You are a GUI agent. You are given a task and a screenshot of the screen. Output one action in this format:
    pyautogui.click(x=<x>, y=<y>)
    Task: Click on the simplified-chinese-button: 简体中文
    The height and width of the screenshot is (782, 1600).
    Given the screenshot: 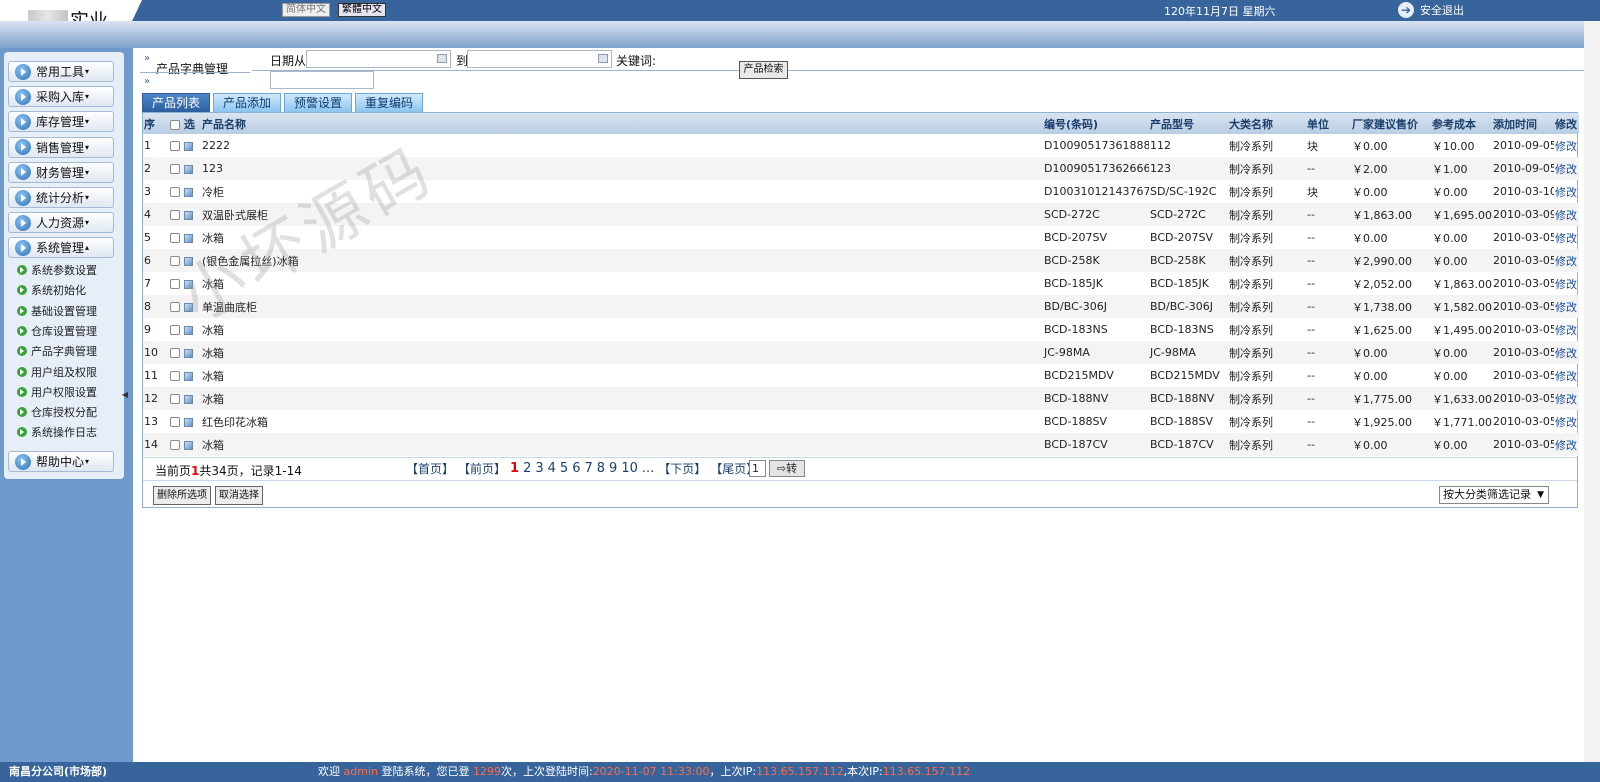 What is the action you would take?
    pyautogui.click(x=306, y=10)
    